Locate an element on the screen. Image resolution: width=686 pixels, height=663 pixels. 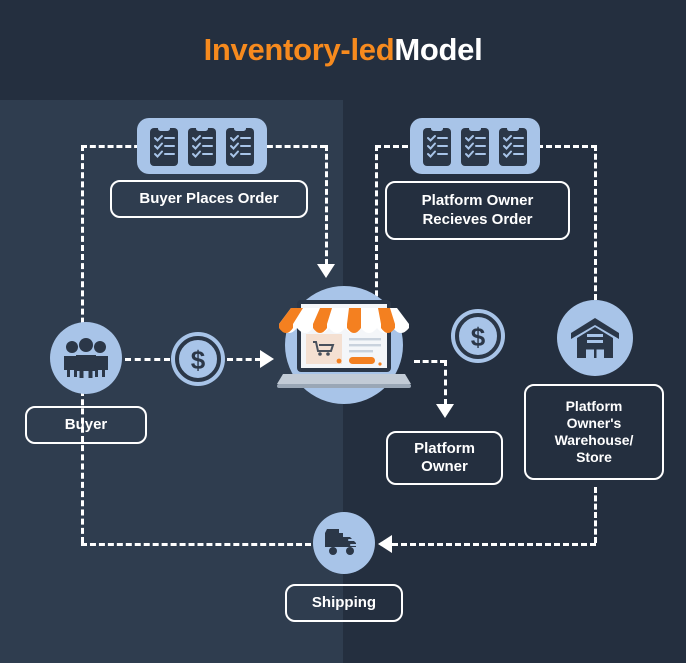
arrow-order-into-shop is located at coordinates (326, 271).